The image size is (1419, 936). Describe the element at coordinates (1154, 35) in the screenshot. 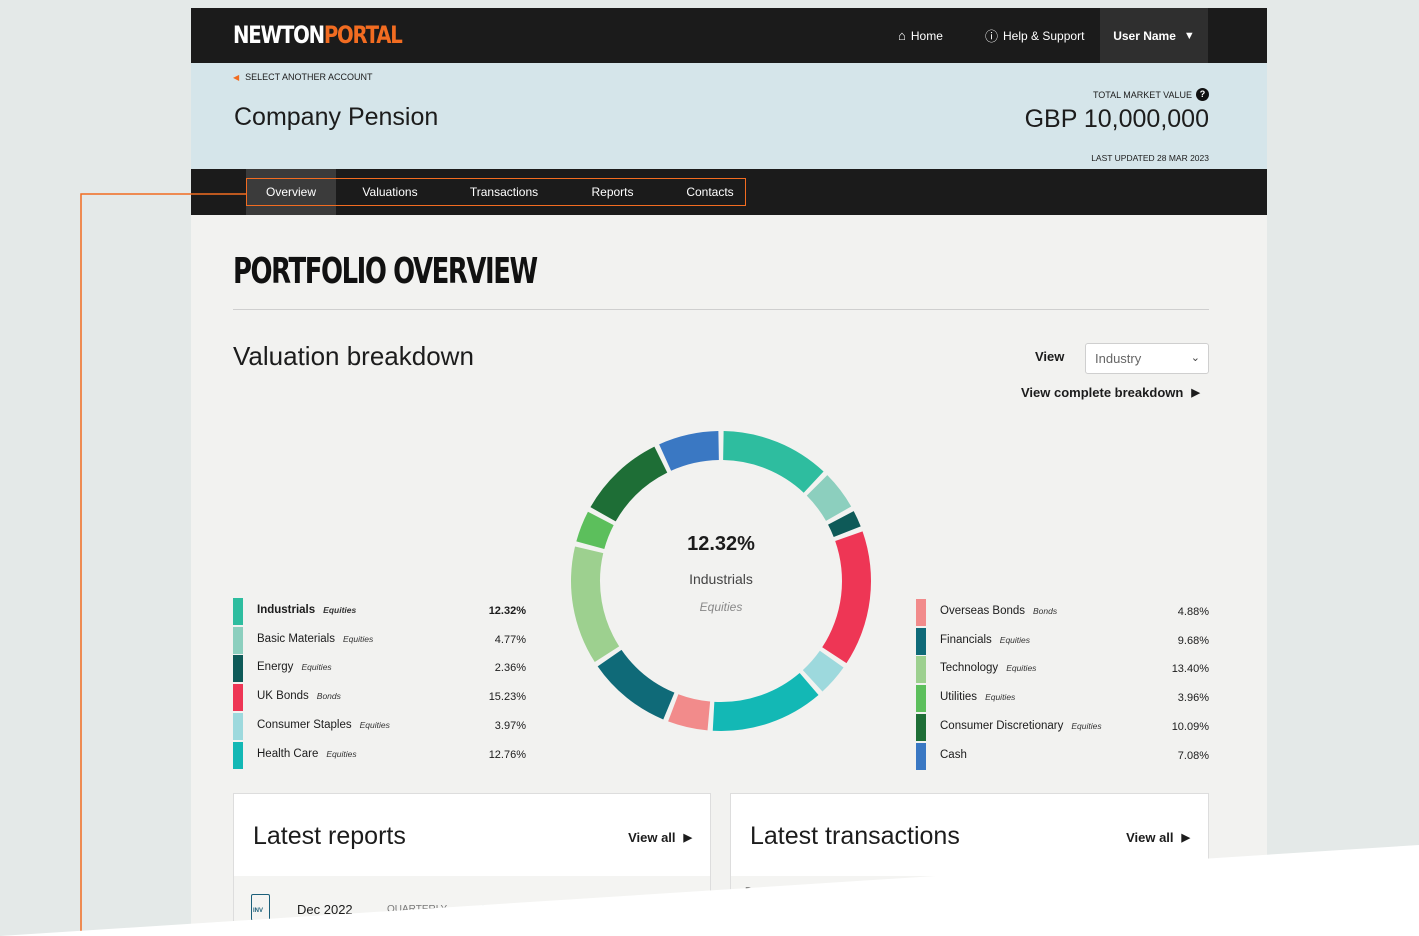

I see `user-menu-button: User Name ▼` at that location.